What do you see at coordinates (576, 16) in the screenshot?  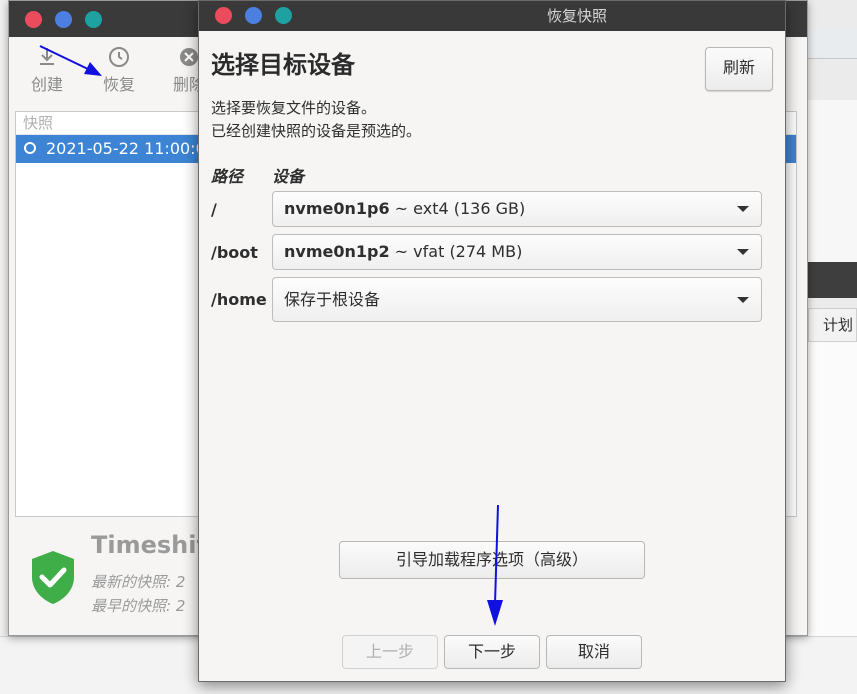 I see `dialog-title: 恢复快照` at bounding box center [576, 16].